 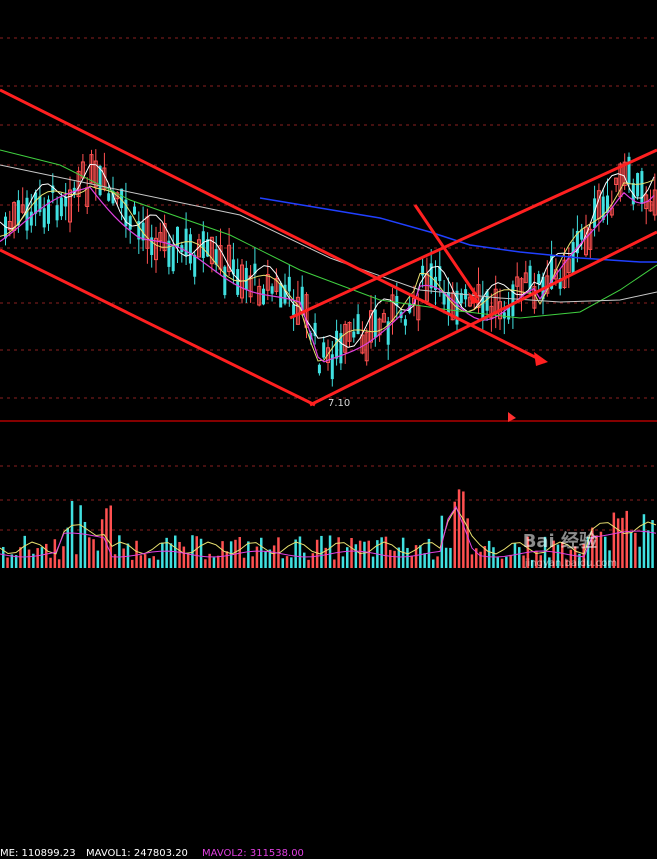 What do you see at coordinates (253, 853) in the screenshot?
I see `volume-legend-mavol2: MAVOL2: 311538.00` at bounding box center [253, 853].